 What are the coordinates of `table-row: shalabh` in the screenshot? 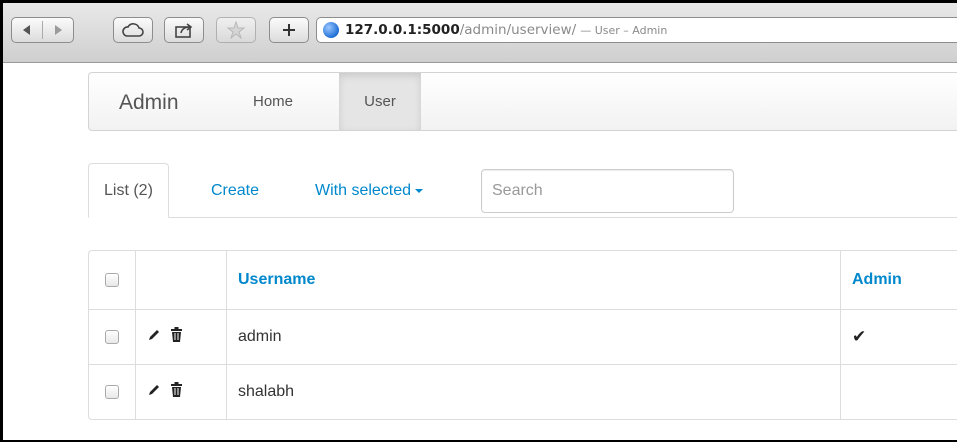 It's located at (523, 391).